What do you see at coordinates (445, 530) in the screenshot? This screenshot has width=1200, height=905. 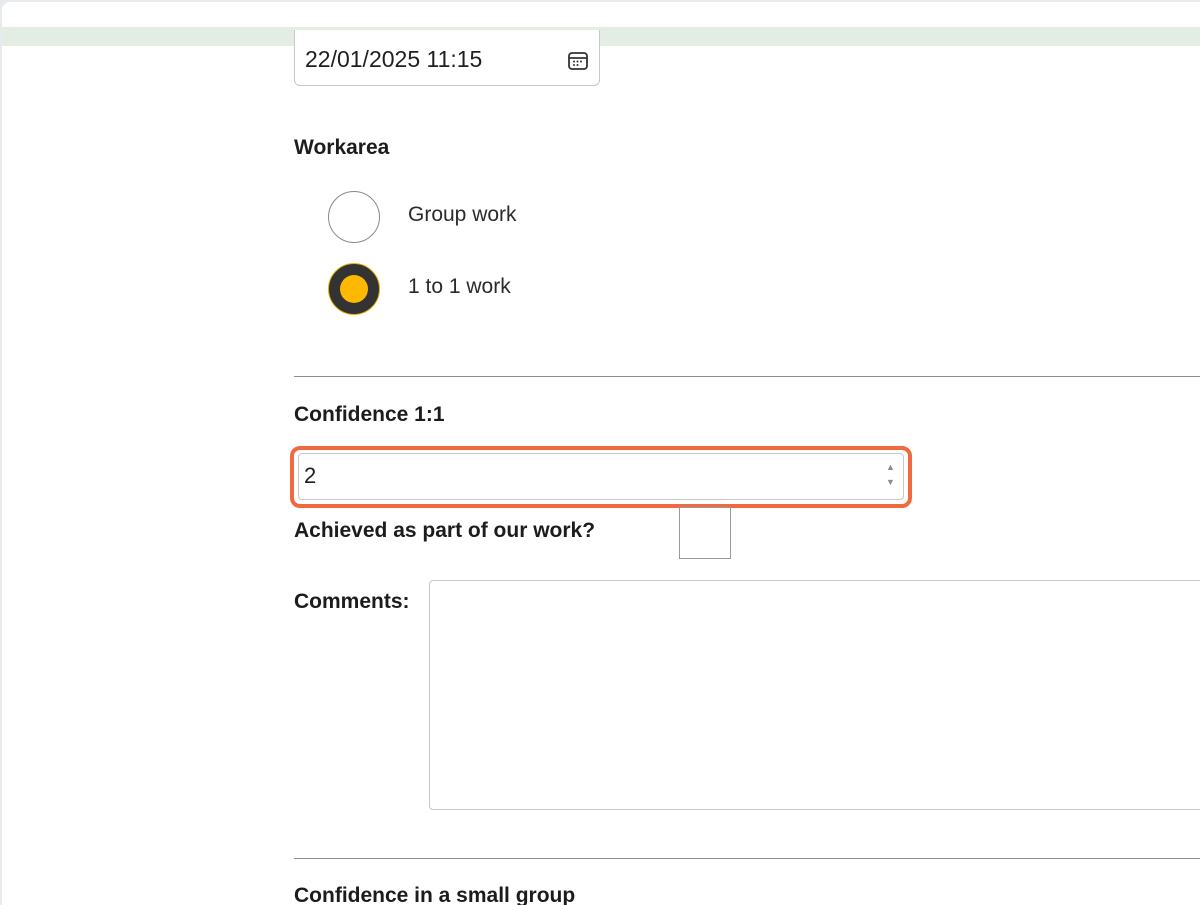 I see `achieved-label: Achieved as part of our work?` at bounding box center [445, 530].